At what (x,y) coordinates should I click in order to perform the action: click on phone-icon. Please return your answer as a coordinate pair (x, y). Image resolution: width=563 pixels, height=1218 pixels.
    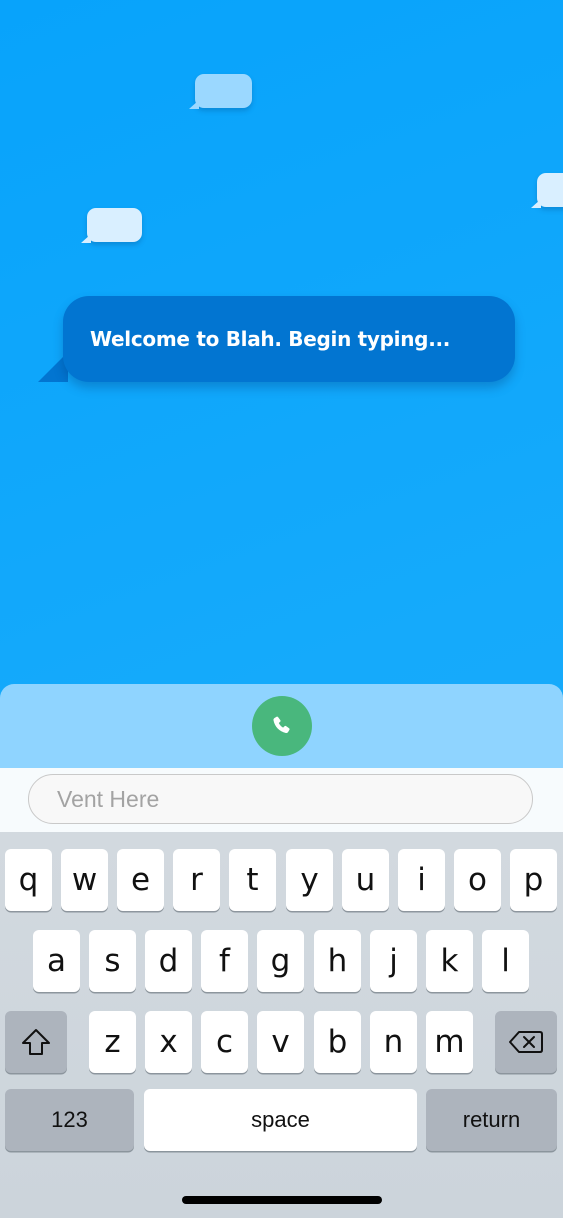
    Looking at the image, I should click on (281, 725).